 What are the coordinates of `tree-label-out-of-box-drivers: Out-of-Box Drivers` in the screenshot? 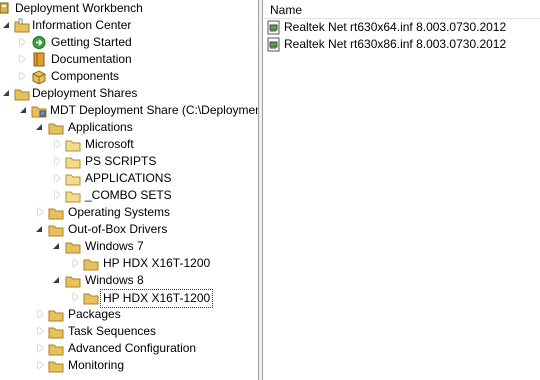 It's located at (118, 229).